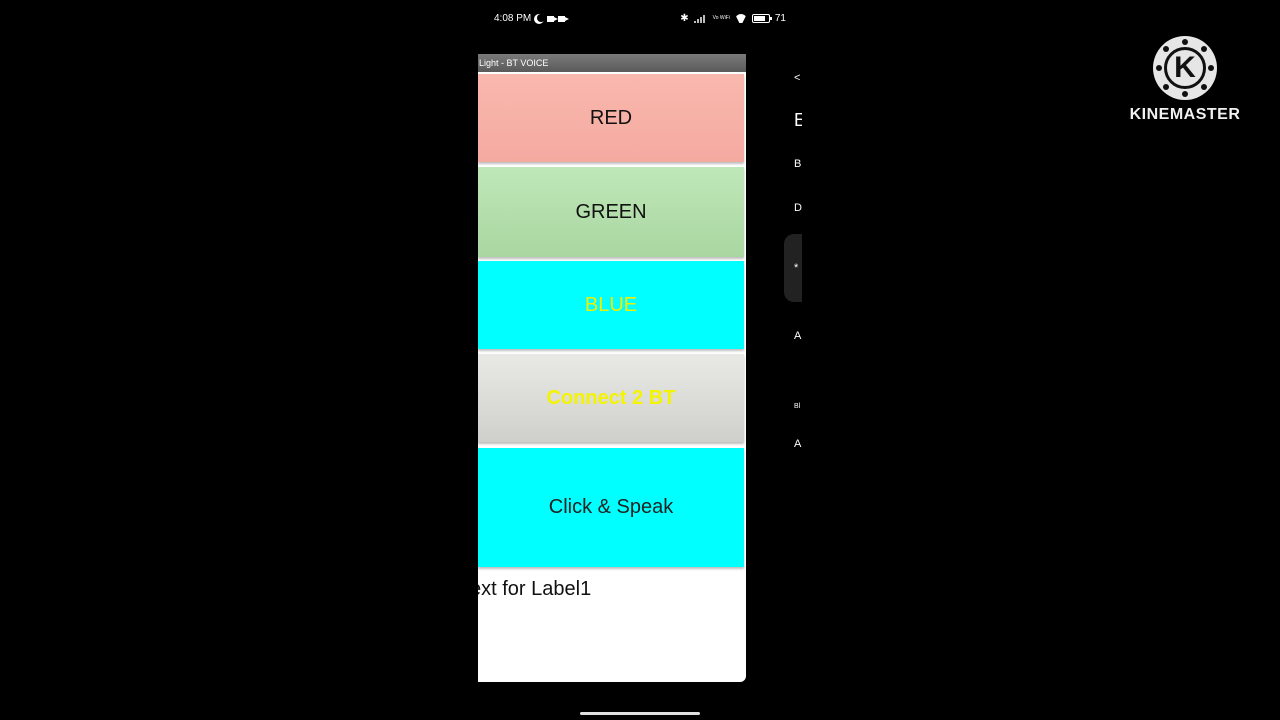 The width and height of the screenshot is (1280, 720). Describe the element at coordinates (611, 212) in the screenshot. I see `green-button: GREEN` at that location.